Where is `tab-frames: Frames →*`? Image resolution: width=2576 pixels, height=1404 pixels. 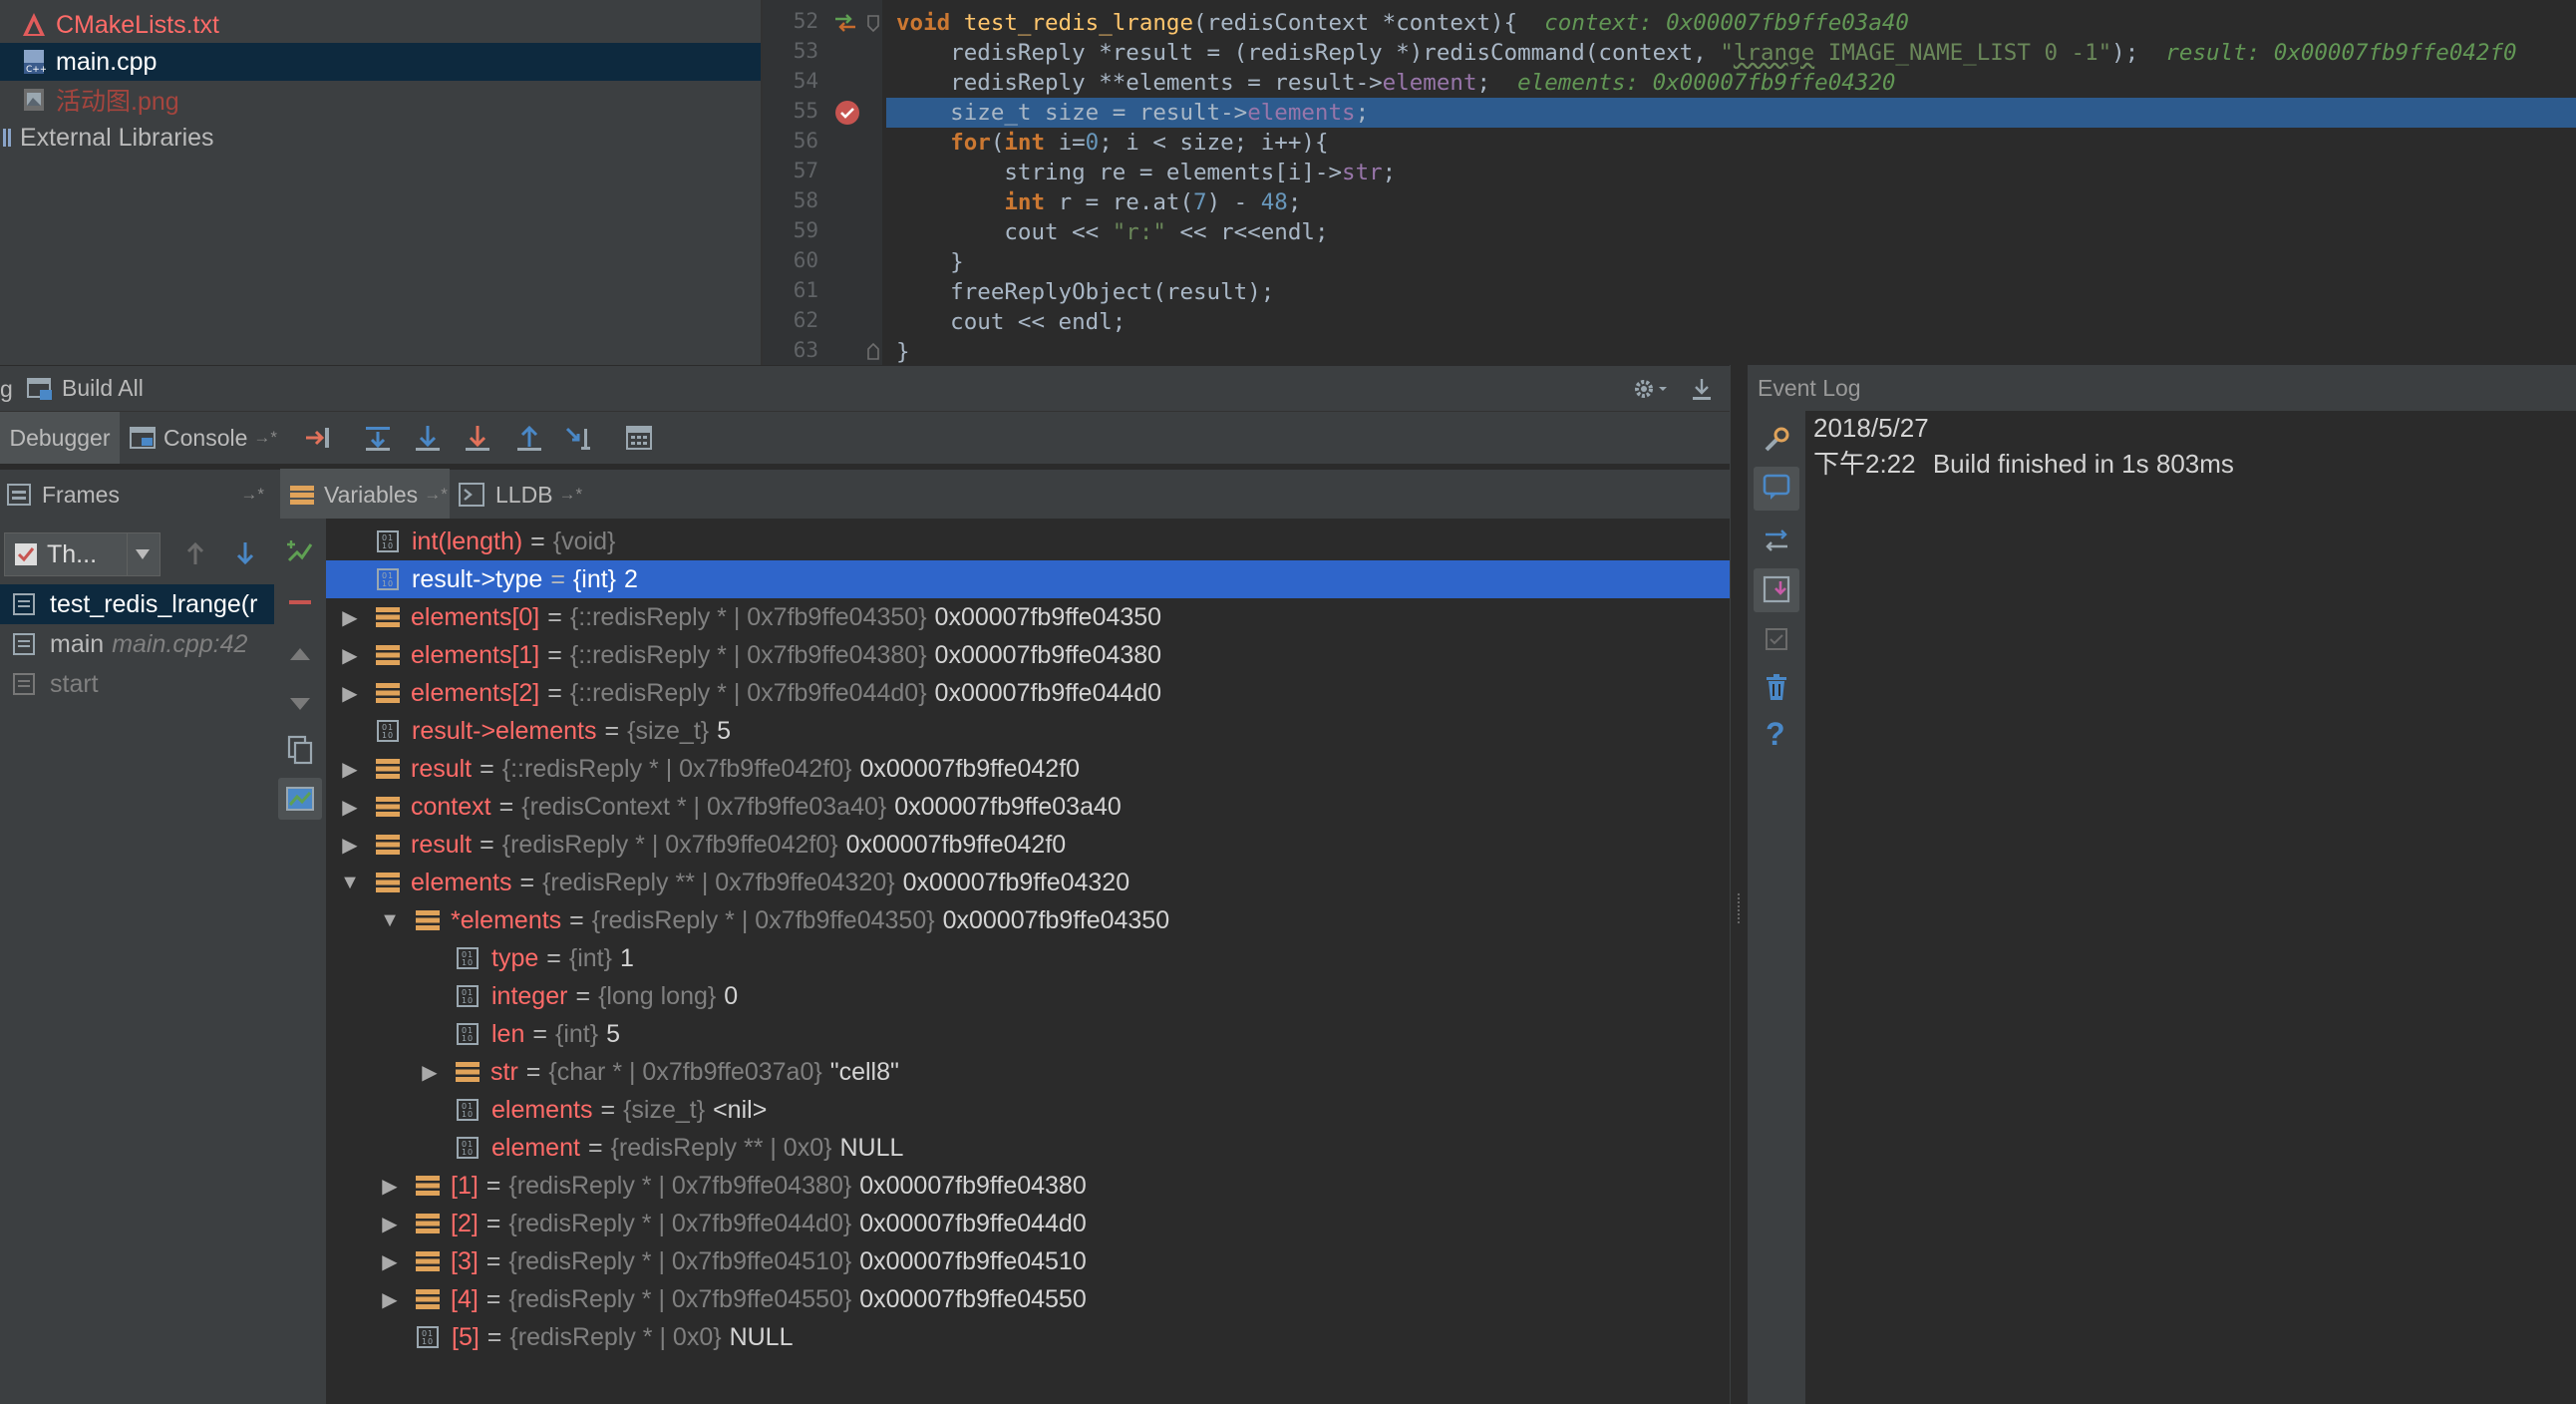
tab-frames: Frames →* is located at coordinates (138, 495).